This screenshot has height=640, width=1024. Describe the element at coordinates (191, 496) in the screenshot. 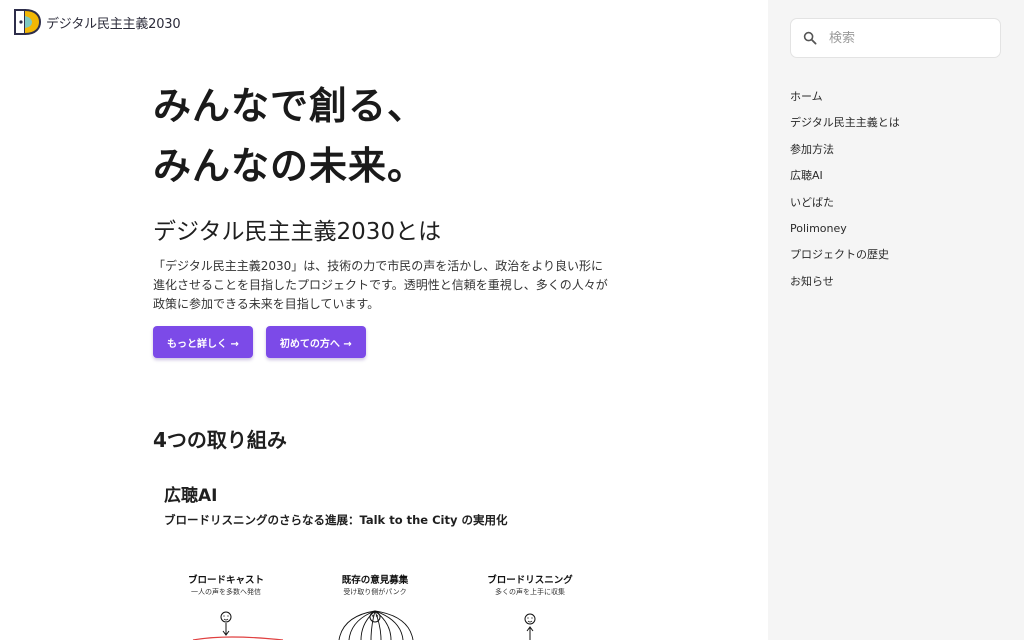

I see `koucho-ai-heading: 広聴AI` at that location.